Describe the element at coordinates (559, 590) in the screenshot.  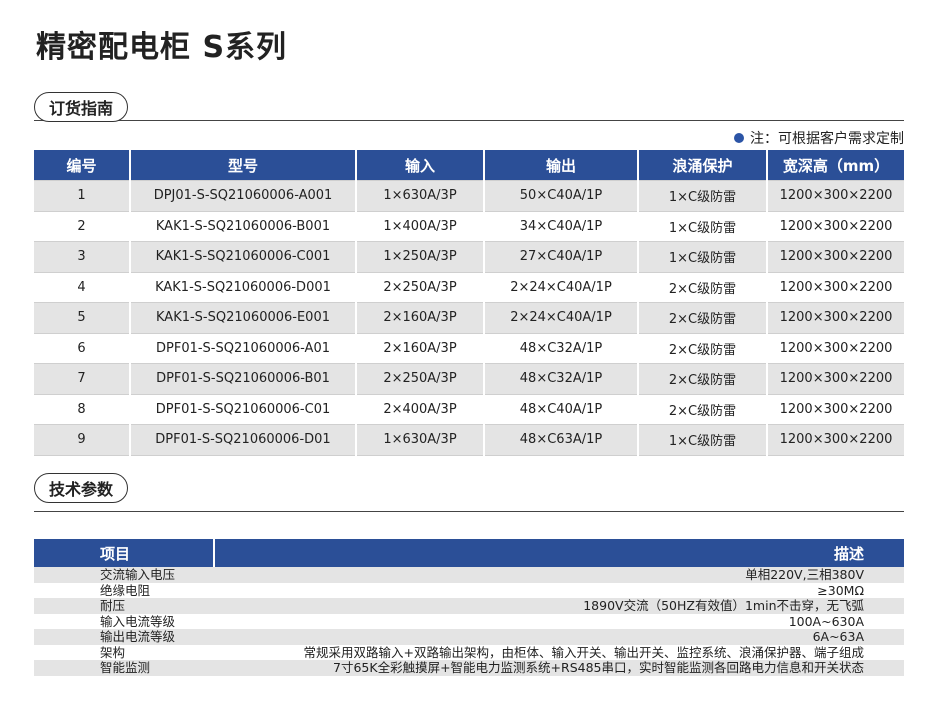
I see `param-description: ≥30MΩ` at that location.